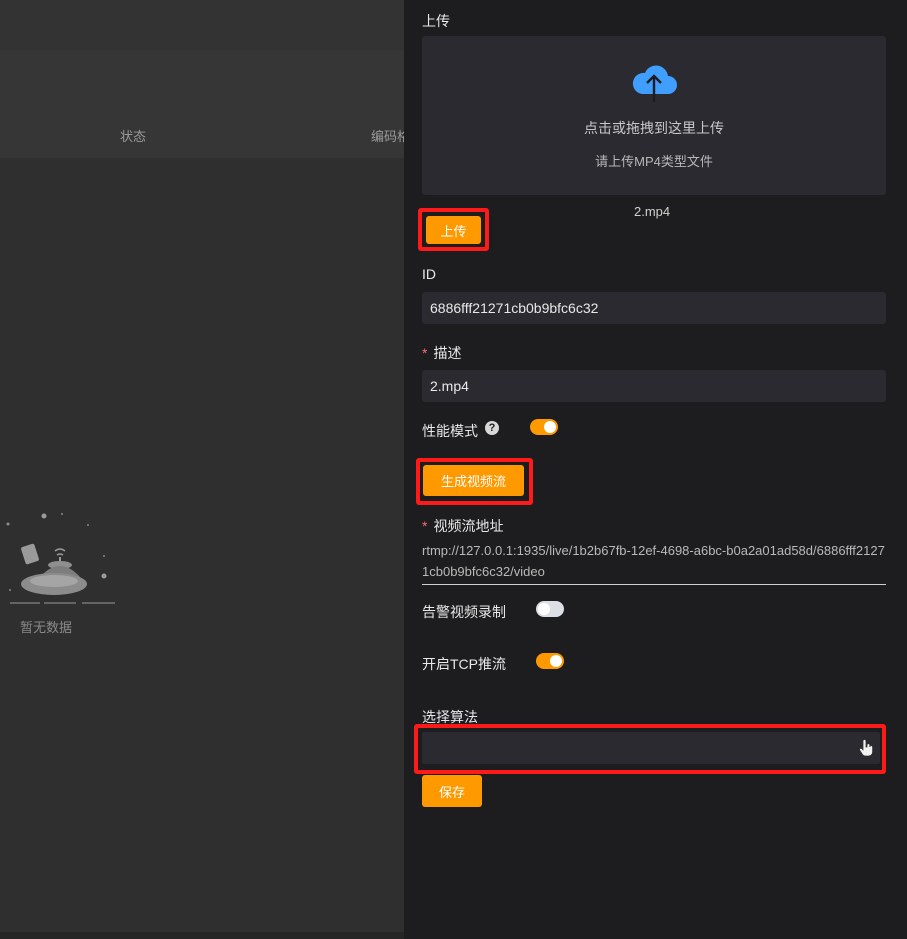 This screenshot has height=939, width=907. Describe the element at coordinates (492, 428) in the screenshot. I see `question-help-icon: ?` at that location.